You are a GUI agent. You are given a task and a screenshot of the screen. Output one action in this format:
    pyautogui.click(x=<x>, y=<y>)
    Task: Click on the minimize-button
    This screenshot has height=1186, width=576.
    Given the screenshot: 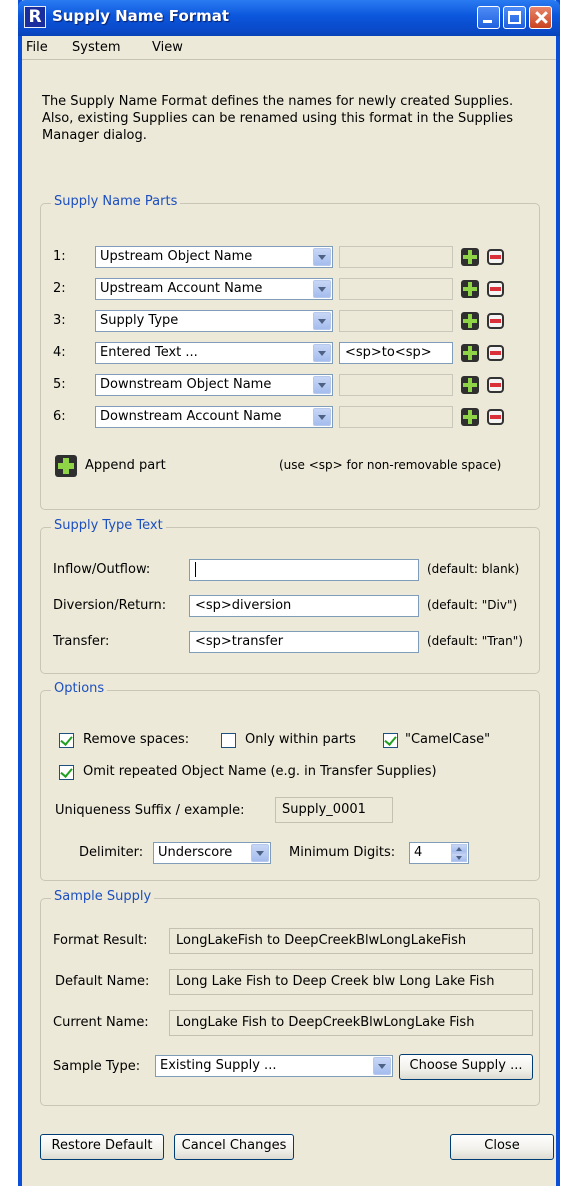 What is the action you would take?
    pyautogui.click(x=488, y=17)
    